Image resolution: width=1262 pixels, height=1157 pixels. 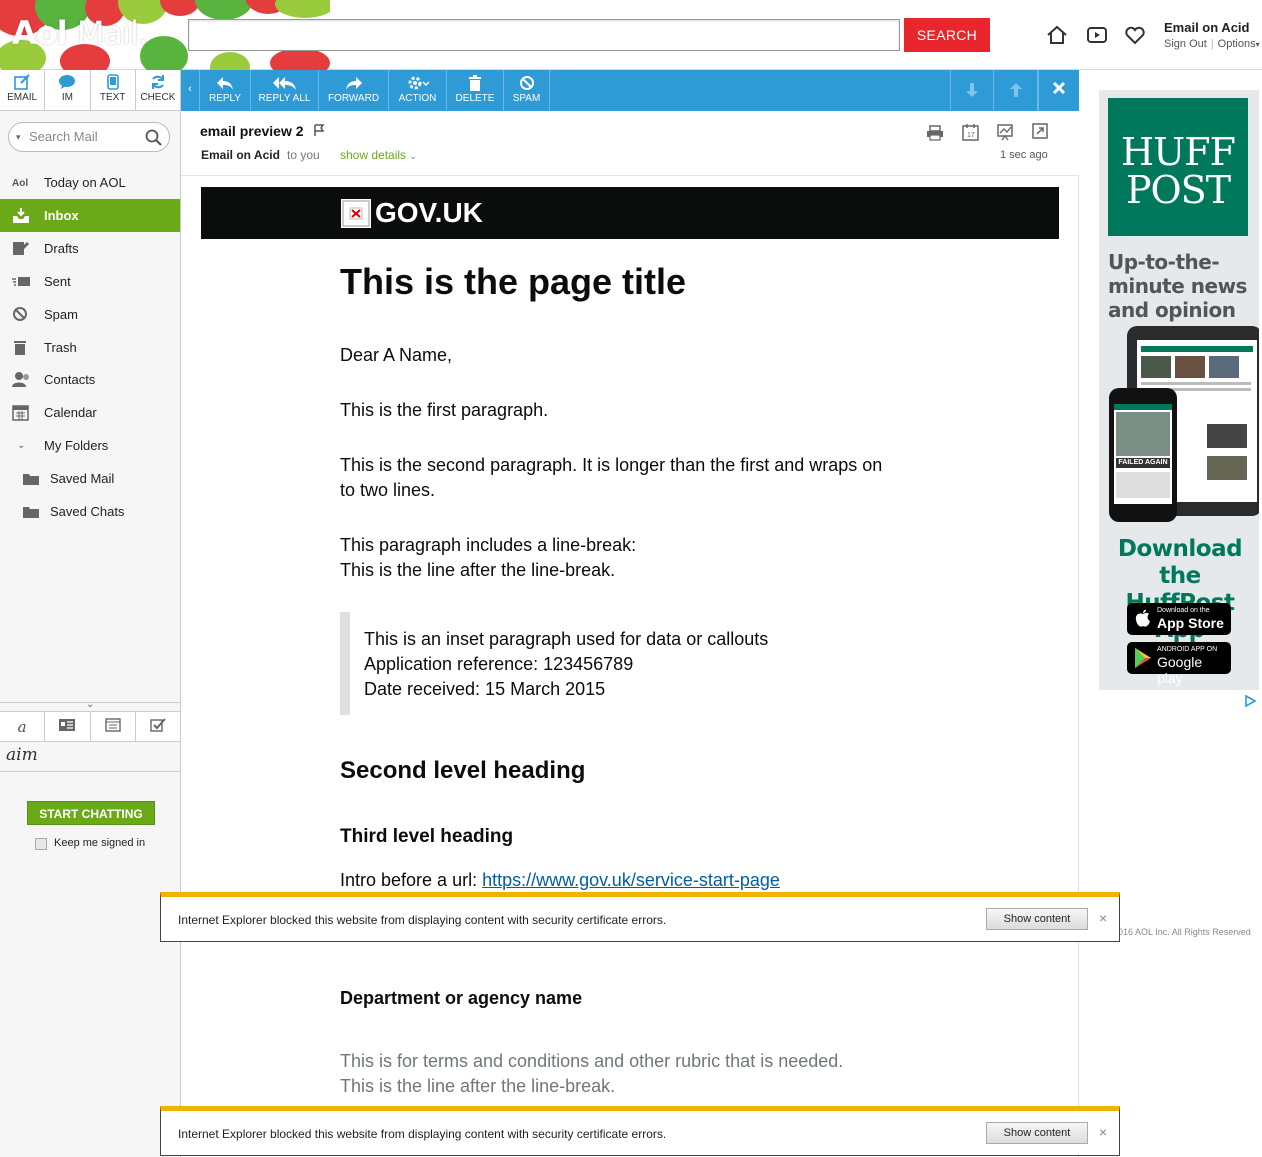 What do you see at coordinates (20, 379) in the screenshot?
I see `contacts-icon` at bounding box center [20, 379].